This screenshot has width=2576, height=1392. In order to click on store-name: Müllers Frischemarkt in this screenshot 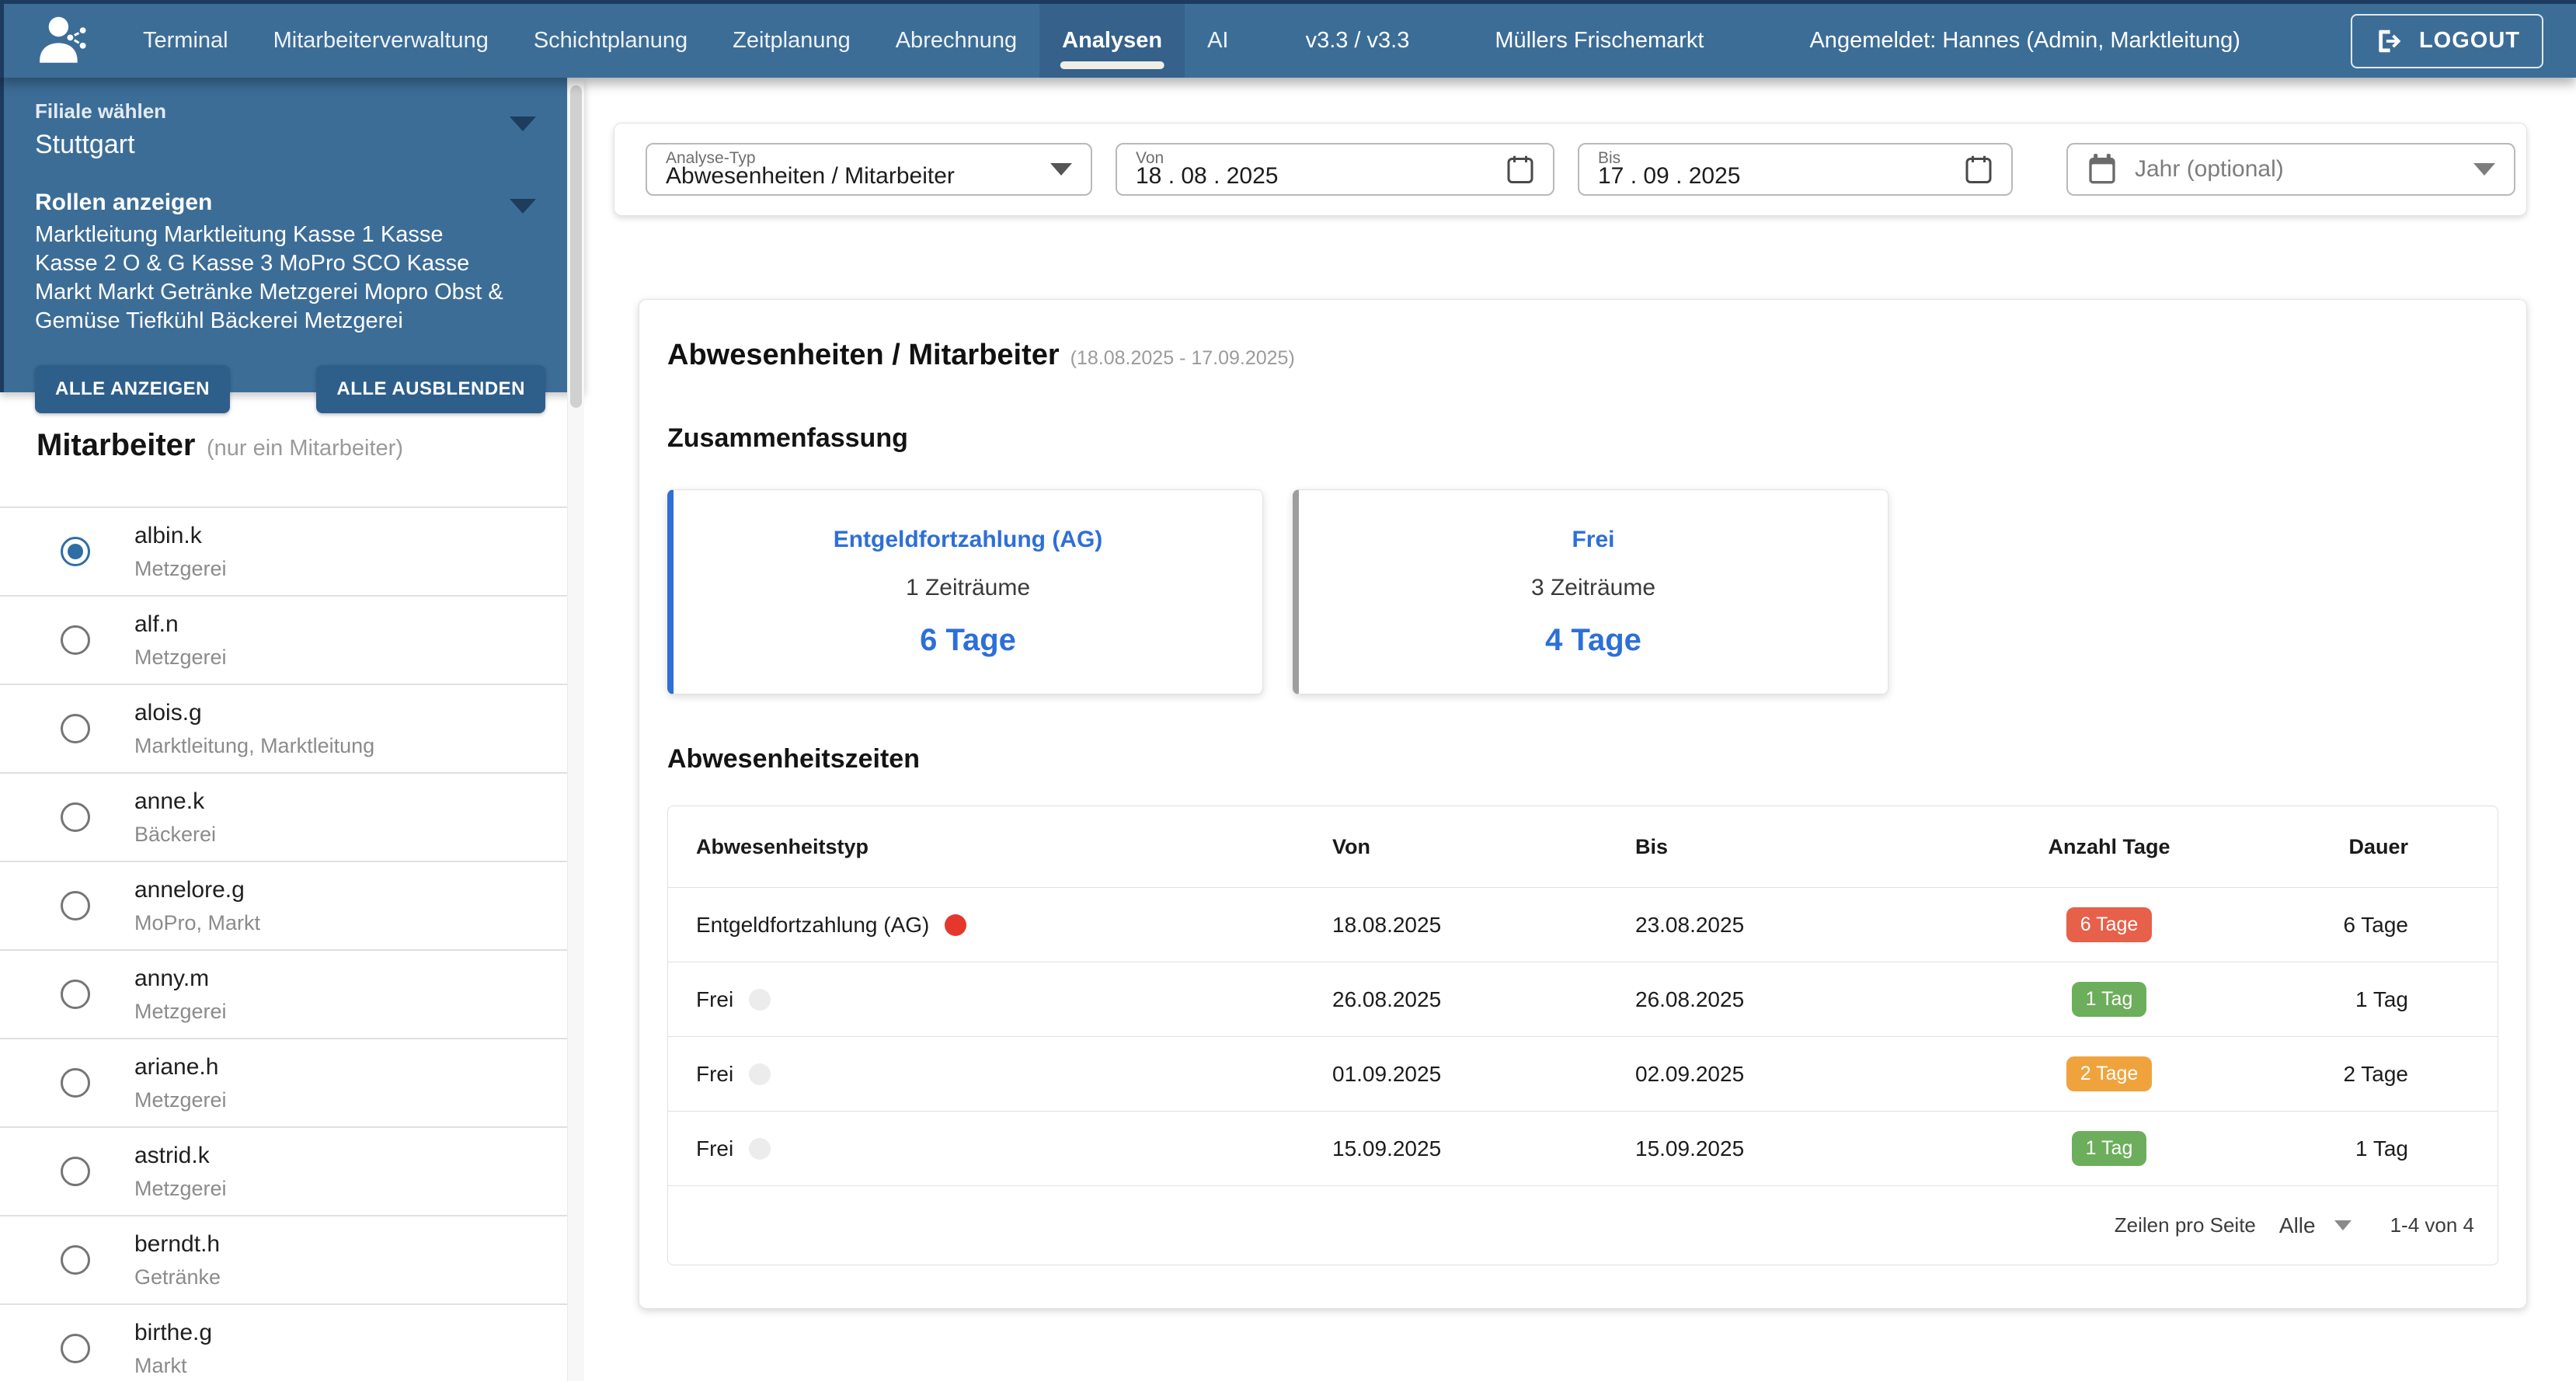, I will do `click(1599, 40)`.